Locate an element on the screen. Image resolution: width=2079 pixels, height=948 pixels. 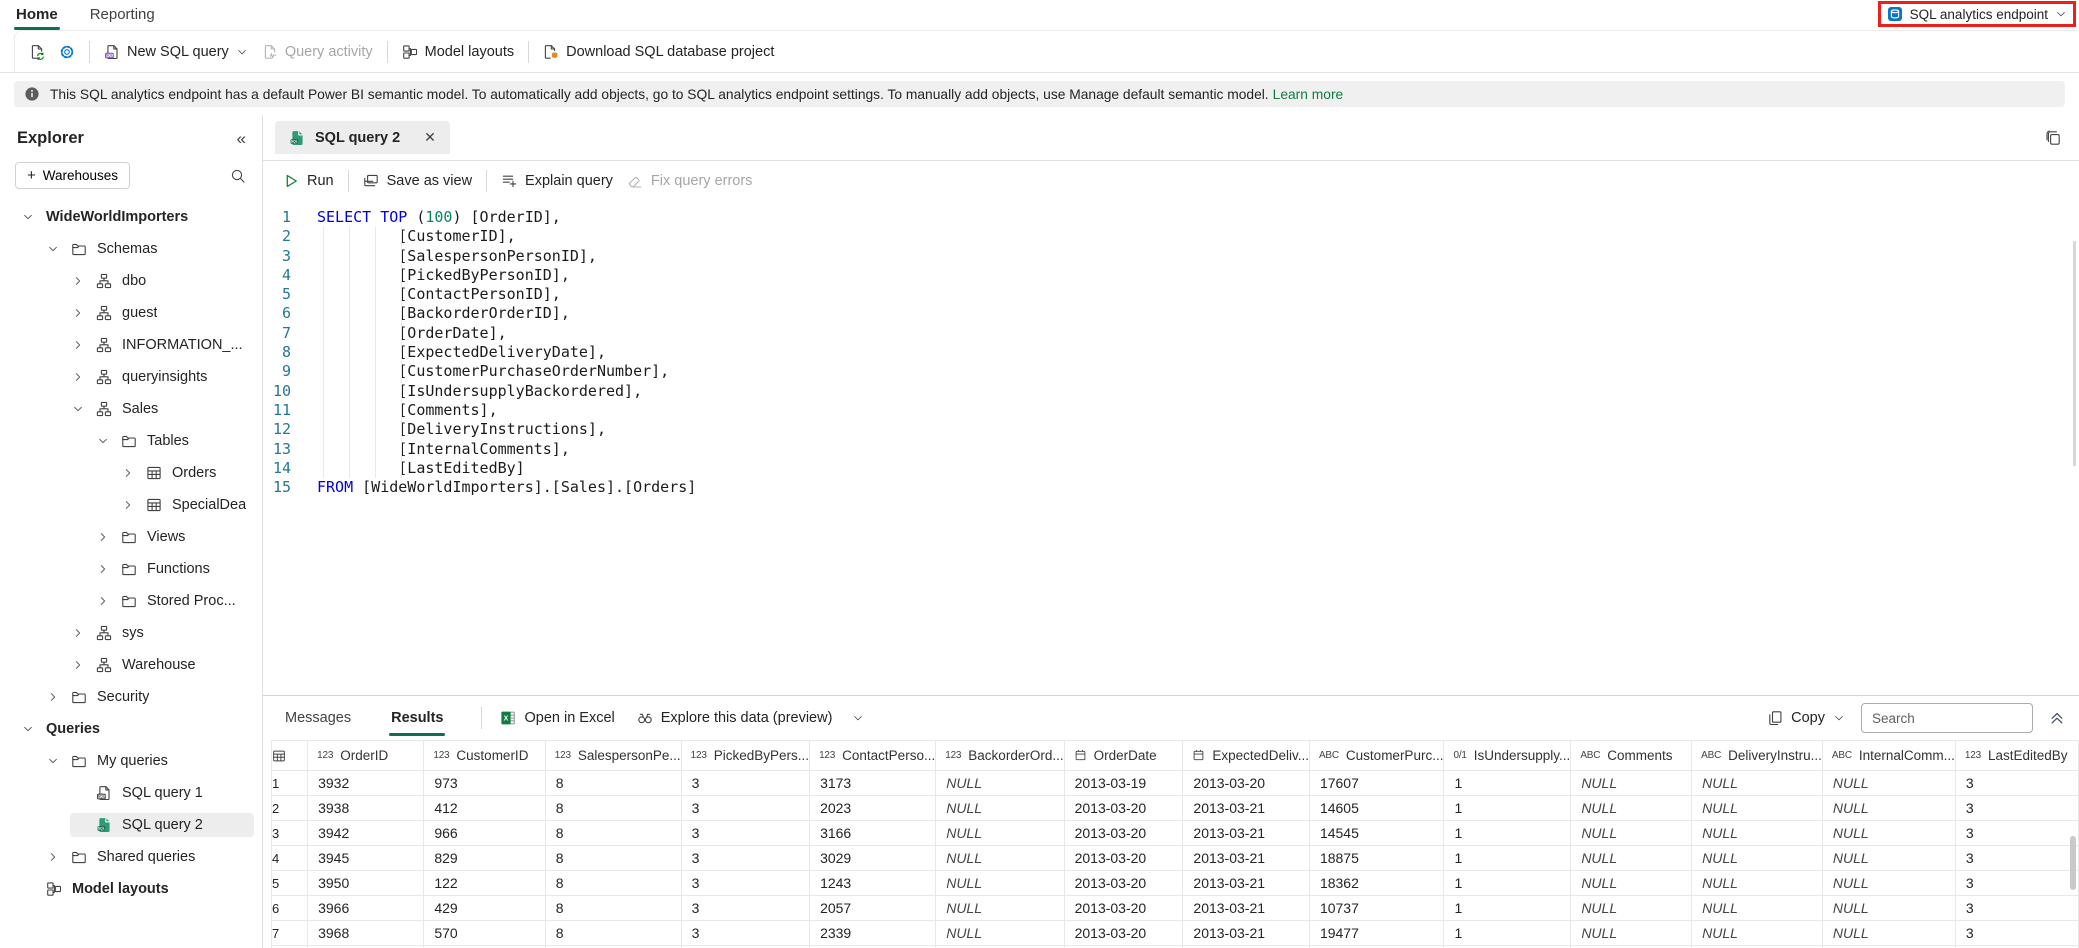
duplicate-pages-icon is located at coordinates (2053, 137).